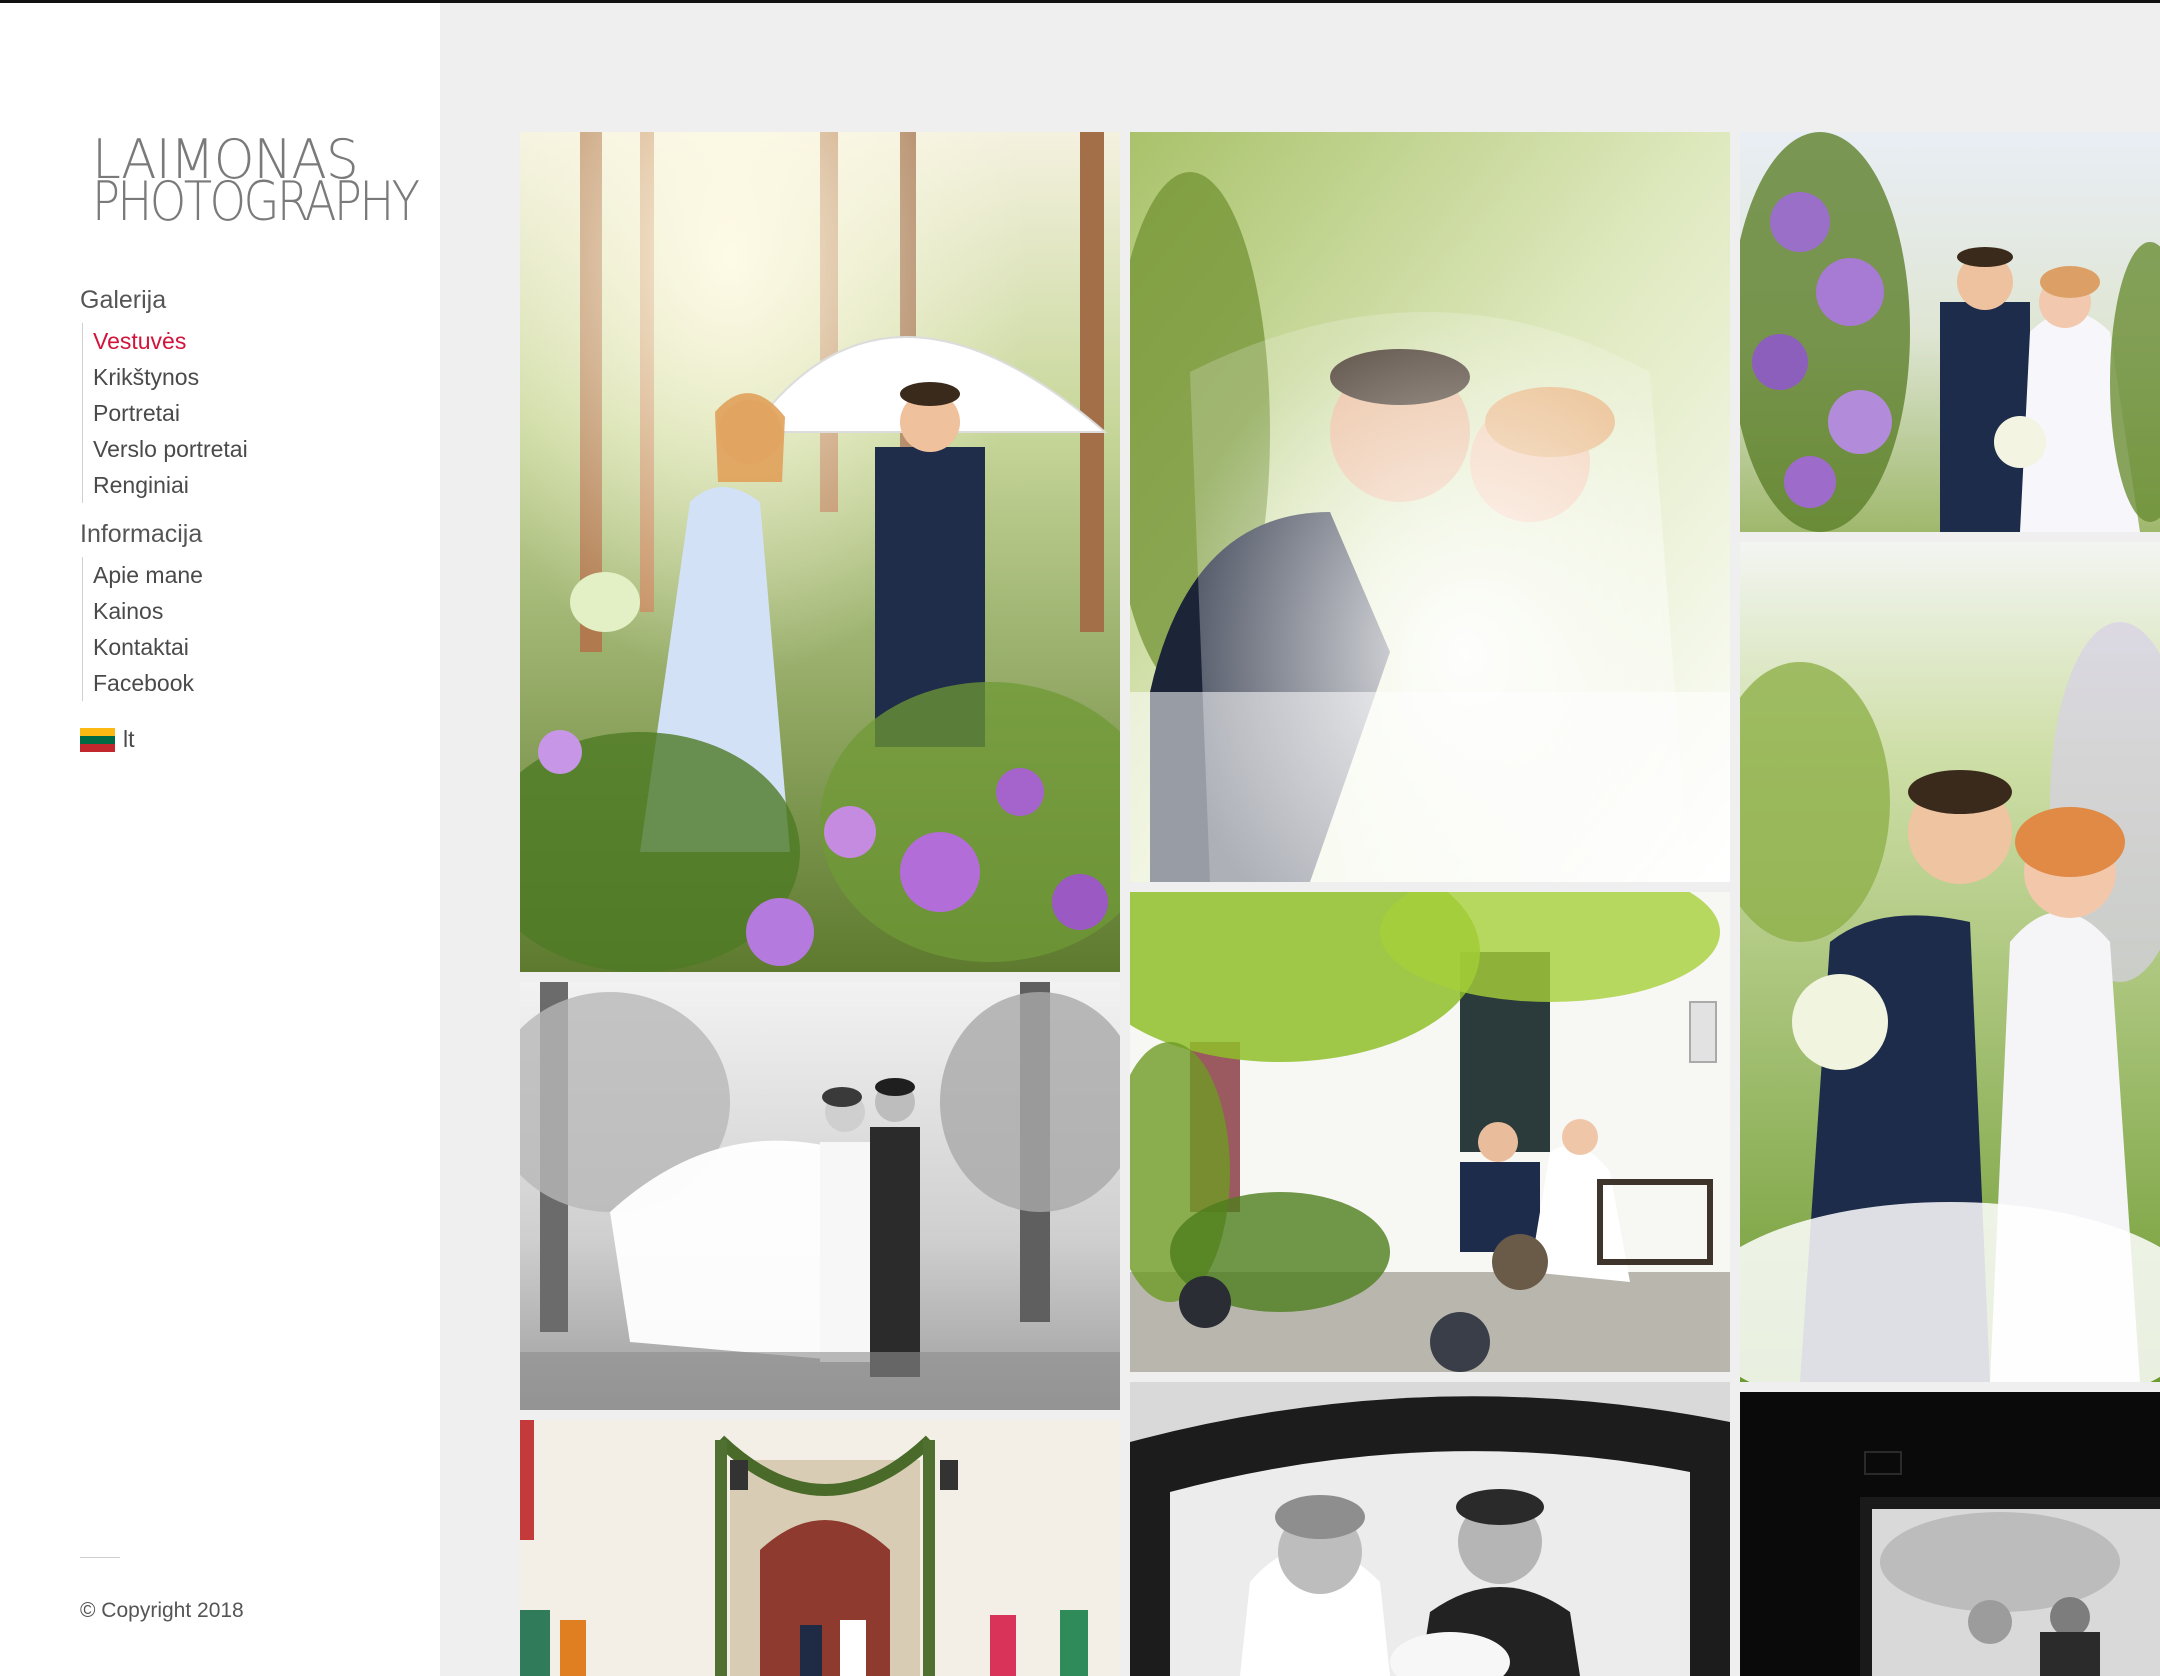  What do you see at coordinates (170, 485) in the screenshot?
I see `nav-item-renginiai: Renginiai` at bounding box center [170, 485].